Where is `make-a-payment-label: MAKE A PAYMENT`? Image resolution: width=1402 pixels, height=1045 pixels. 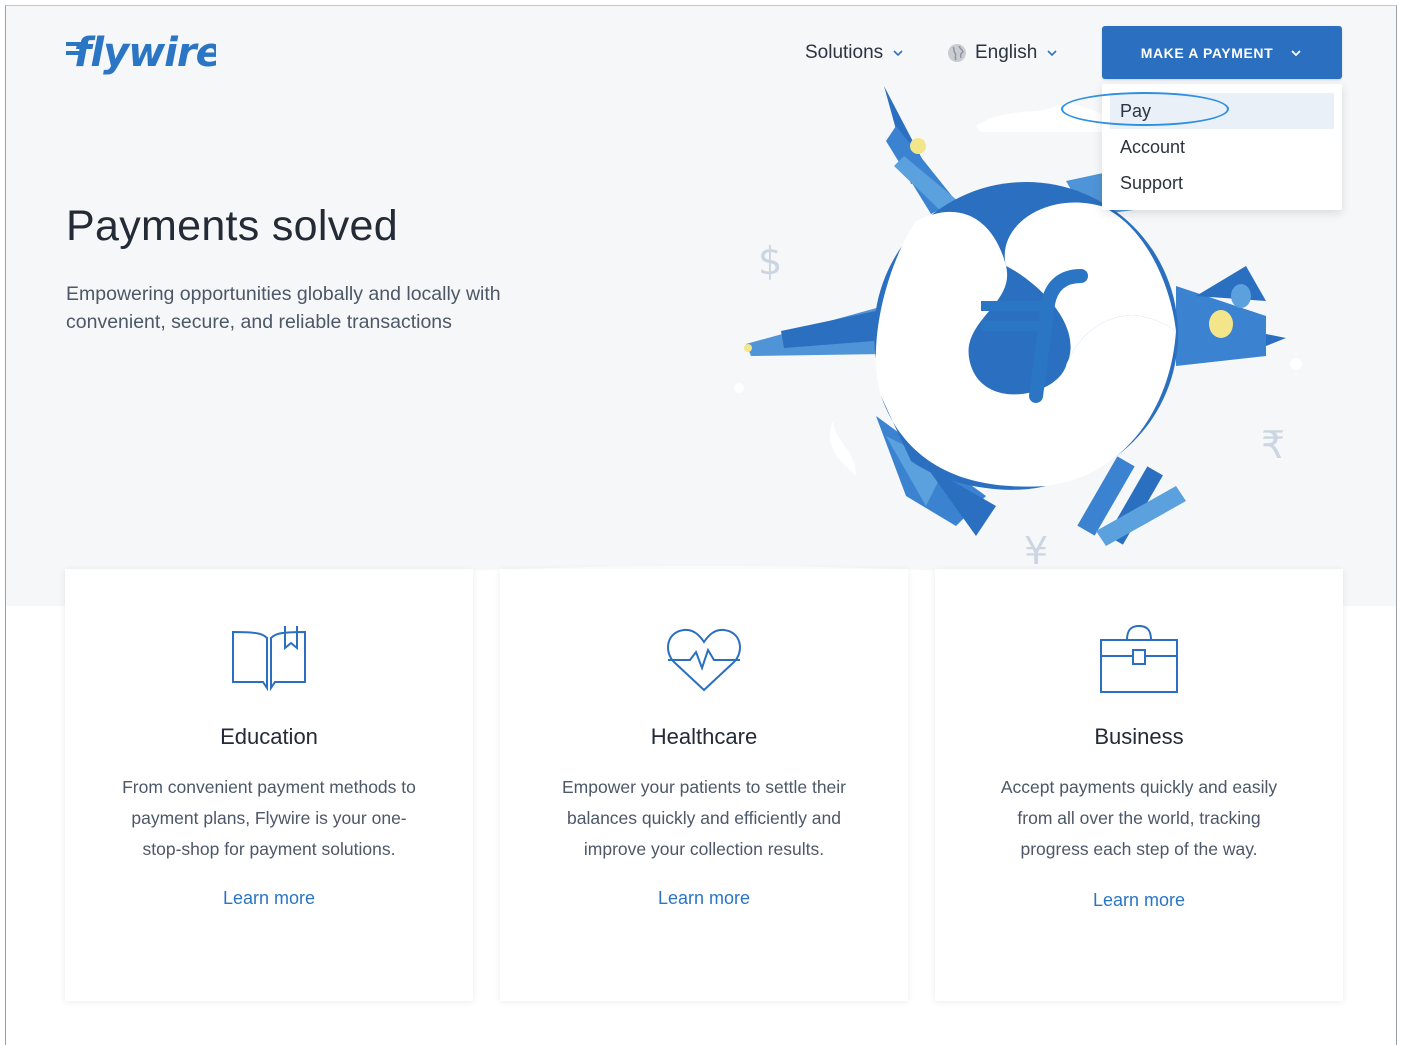 make-a-payment-label: MAKE A PAYMENT is located at coordinates (1207, 52).